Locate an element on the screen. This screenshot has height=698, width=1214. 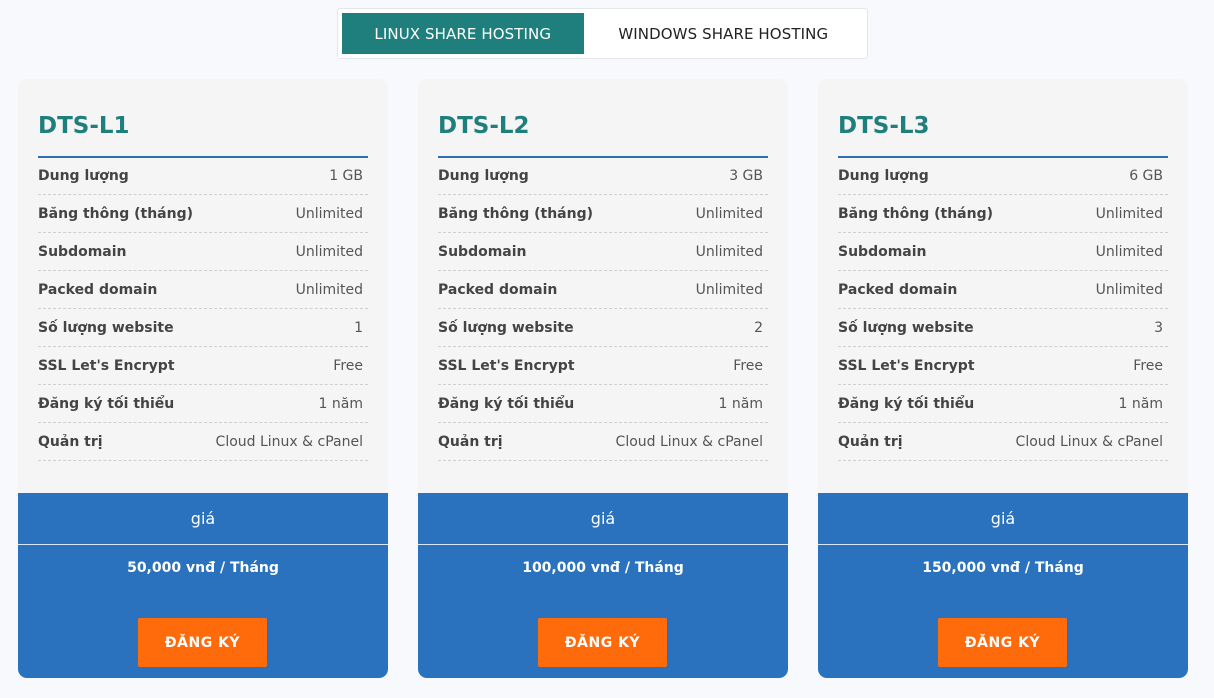
plan-title: DTS-L1 is located at coordinates (203, 118).